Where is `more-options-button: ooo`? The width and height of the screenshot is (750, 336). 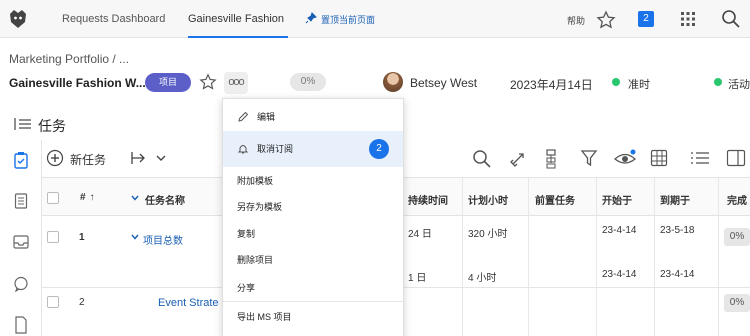
more-options-button: ooo is located at coordinates (236, 83).